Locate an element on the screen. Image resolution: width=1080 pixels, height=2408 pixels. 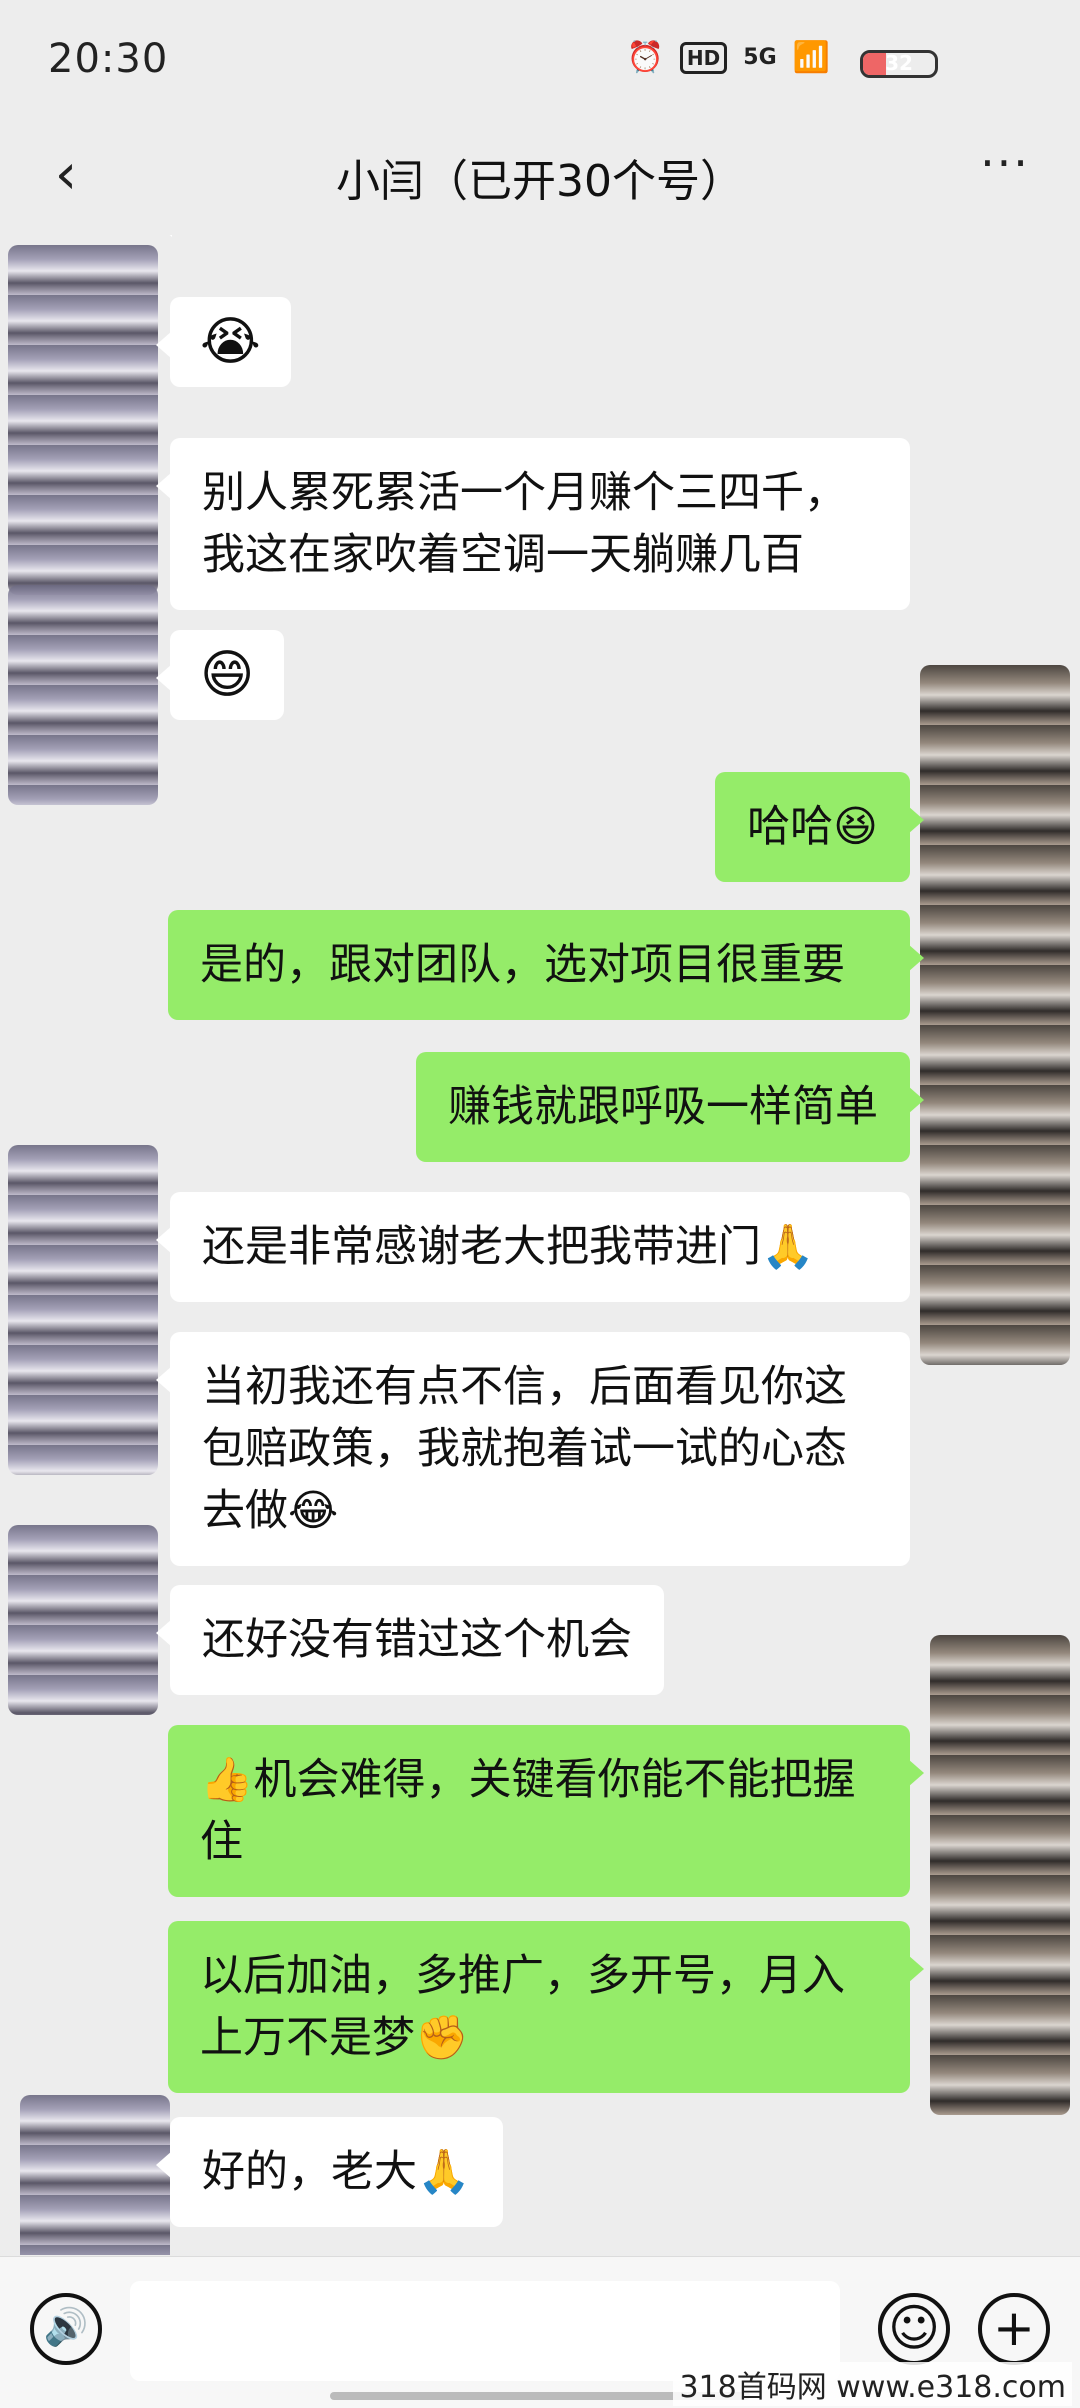
message-bubble-outgoing: 赚钱就跟呼吸一样简单 is located at coordinates (670, 1107).